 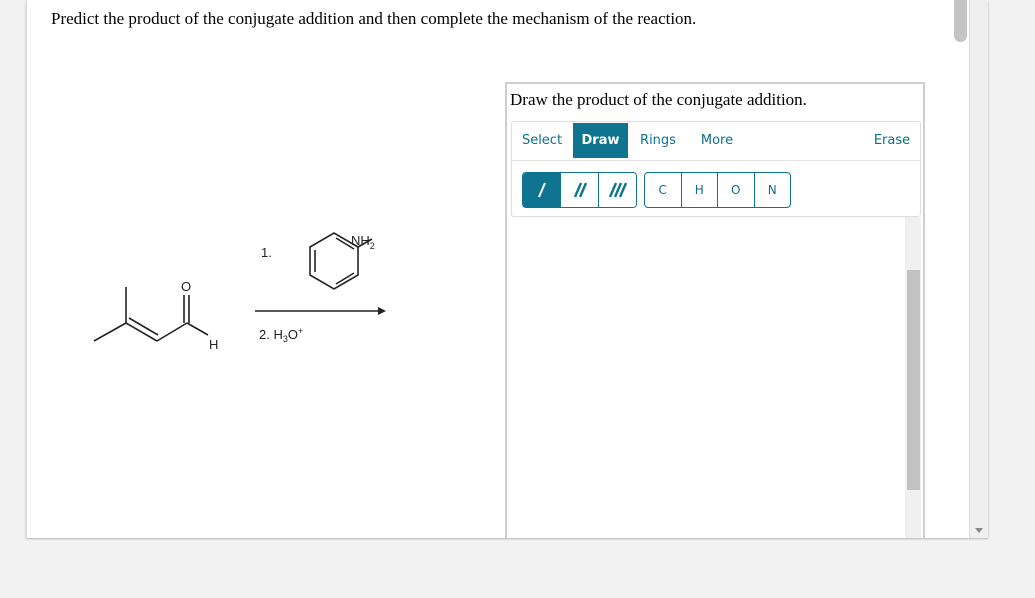 I want to click on atom-tool-group: C H O N, so click(x=717, y=190).